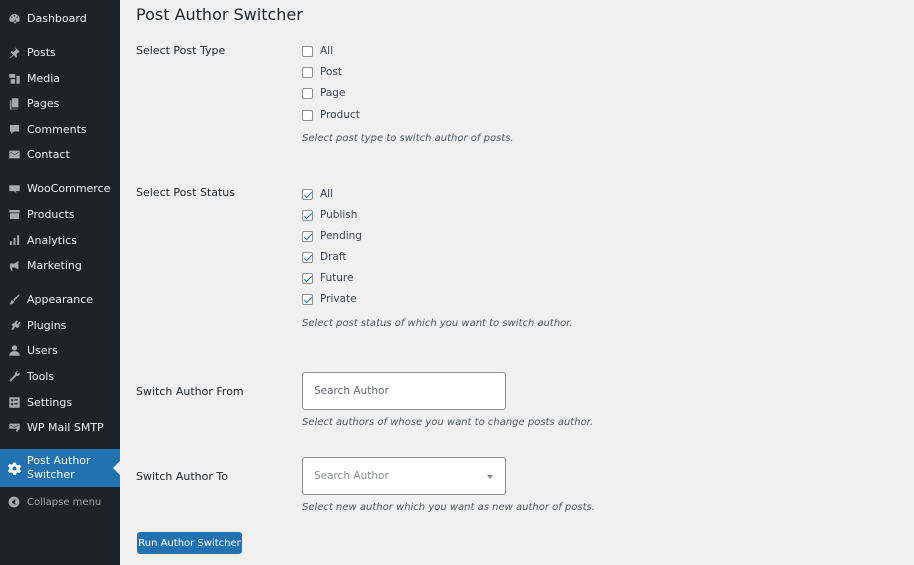 This screenshot has width=914, height=565. I want to click on author-from-label: Switch Author From, so click(190, 391).